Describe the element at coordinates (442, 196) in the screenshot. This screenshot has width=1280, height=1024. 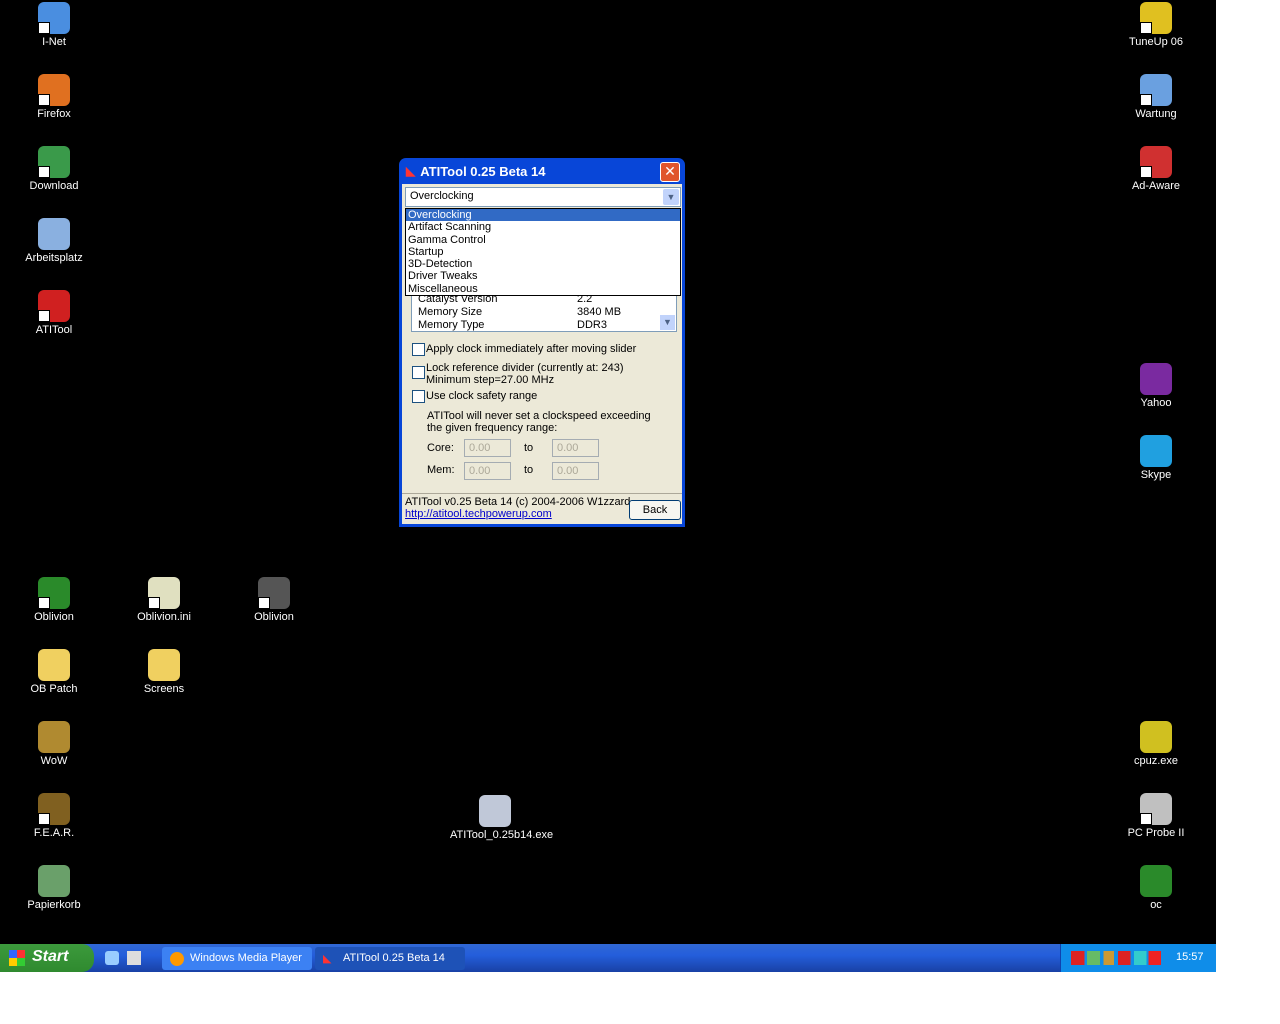
I see `combo-value: Overclocking` at that location.